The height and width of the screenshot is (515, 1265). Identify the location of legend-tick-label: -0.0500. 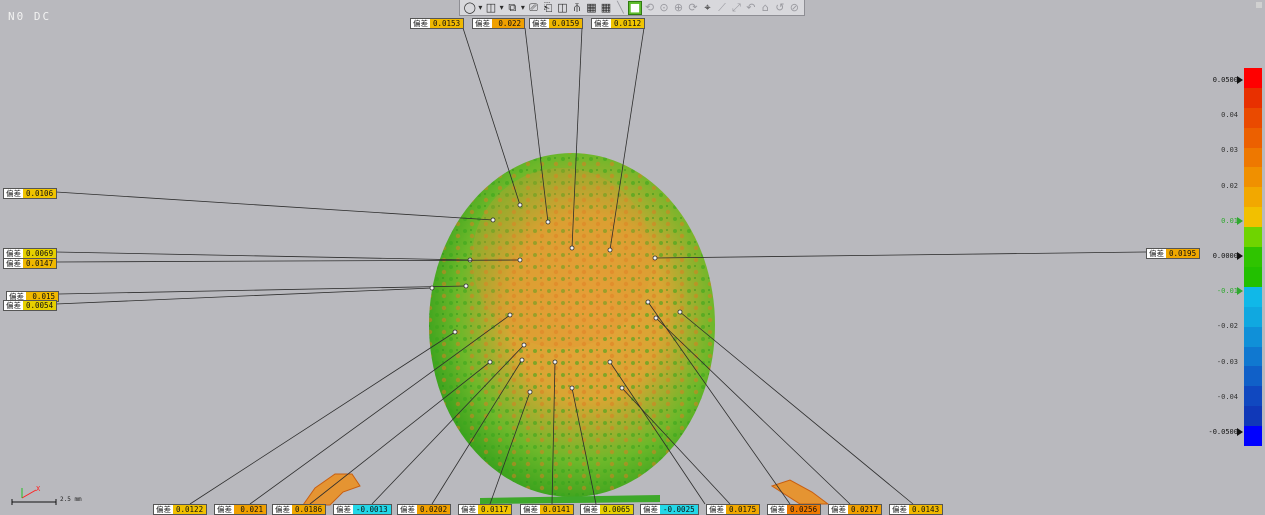
(1223, 432).